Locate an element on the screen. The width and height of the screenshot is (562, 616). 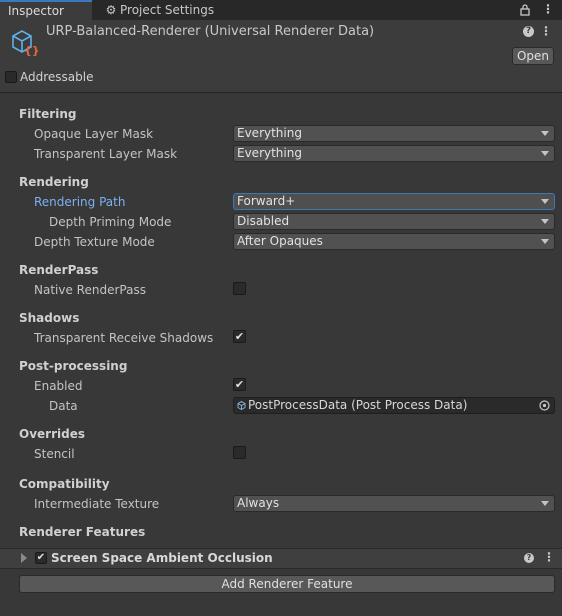
feature-menu-icon: ⋮ is located at coordinates (549, 557).